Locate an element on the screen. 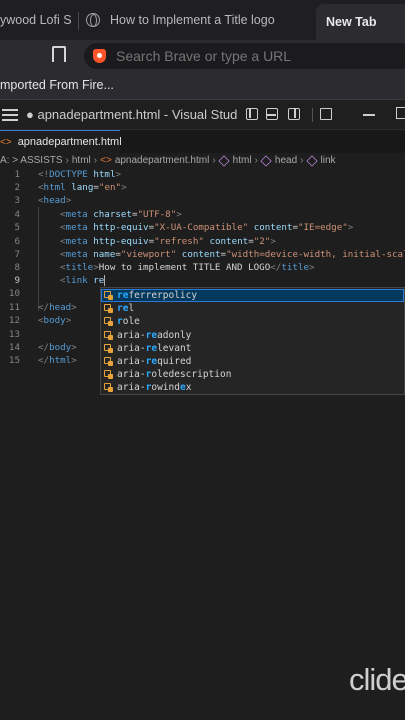 This screenshot has width=405, height=720. browser-tab-title-logo: How to Implement a Title logo is located at coordinates (199, 20).